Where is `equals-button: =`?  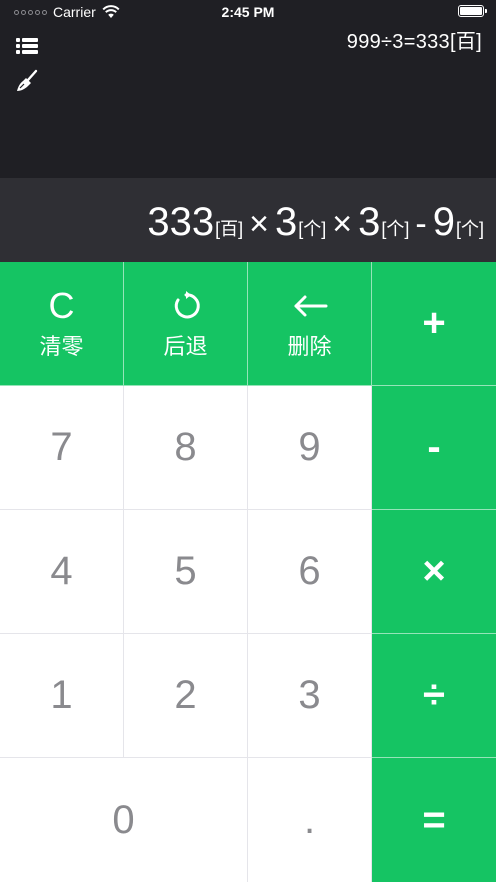
equals-button: = is located at coordinates (434, 820).